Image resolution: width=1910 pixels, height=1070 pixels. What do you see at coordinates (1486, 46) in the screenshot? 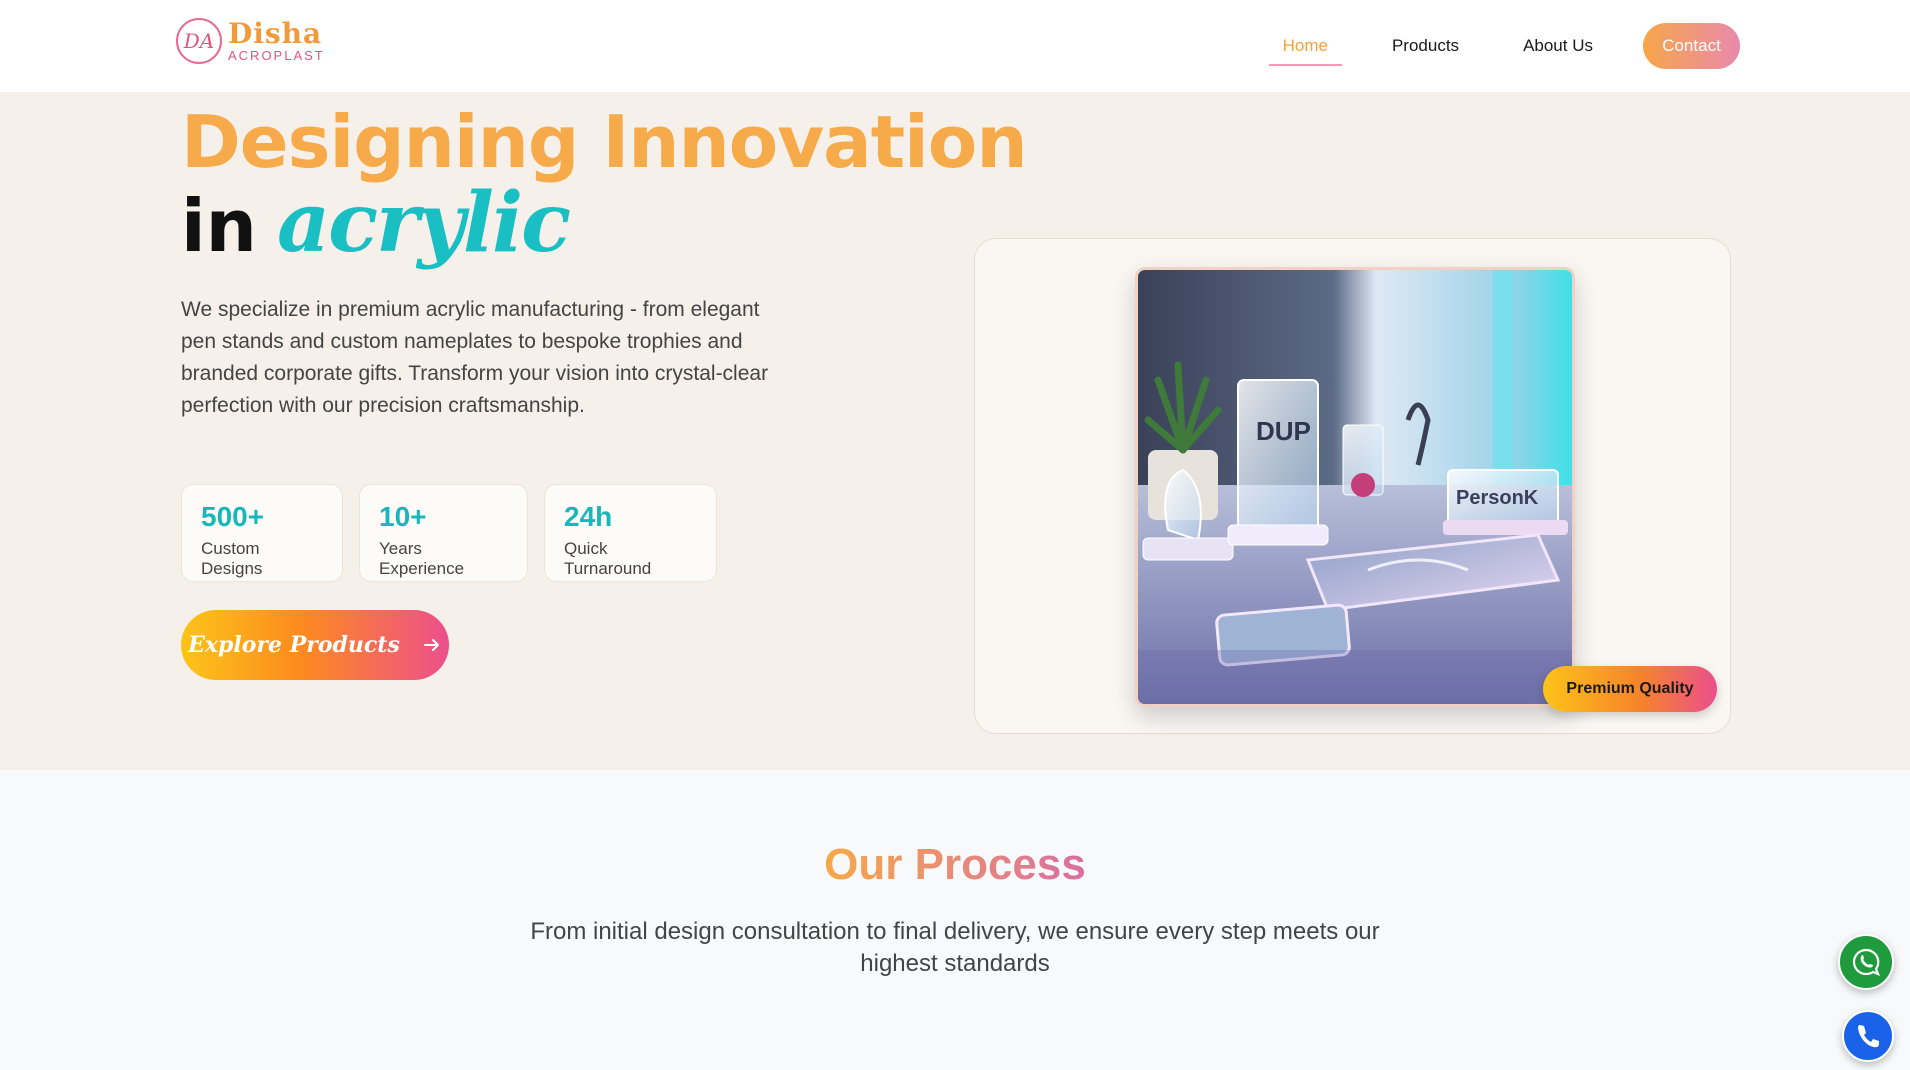
I see `main-nav: Home Products About Us Contact` at bounding box center [1486, 46].